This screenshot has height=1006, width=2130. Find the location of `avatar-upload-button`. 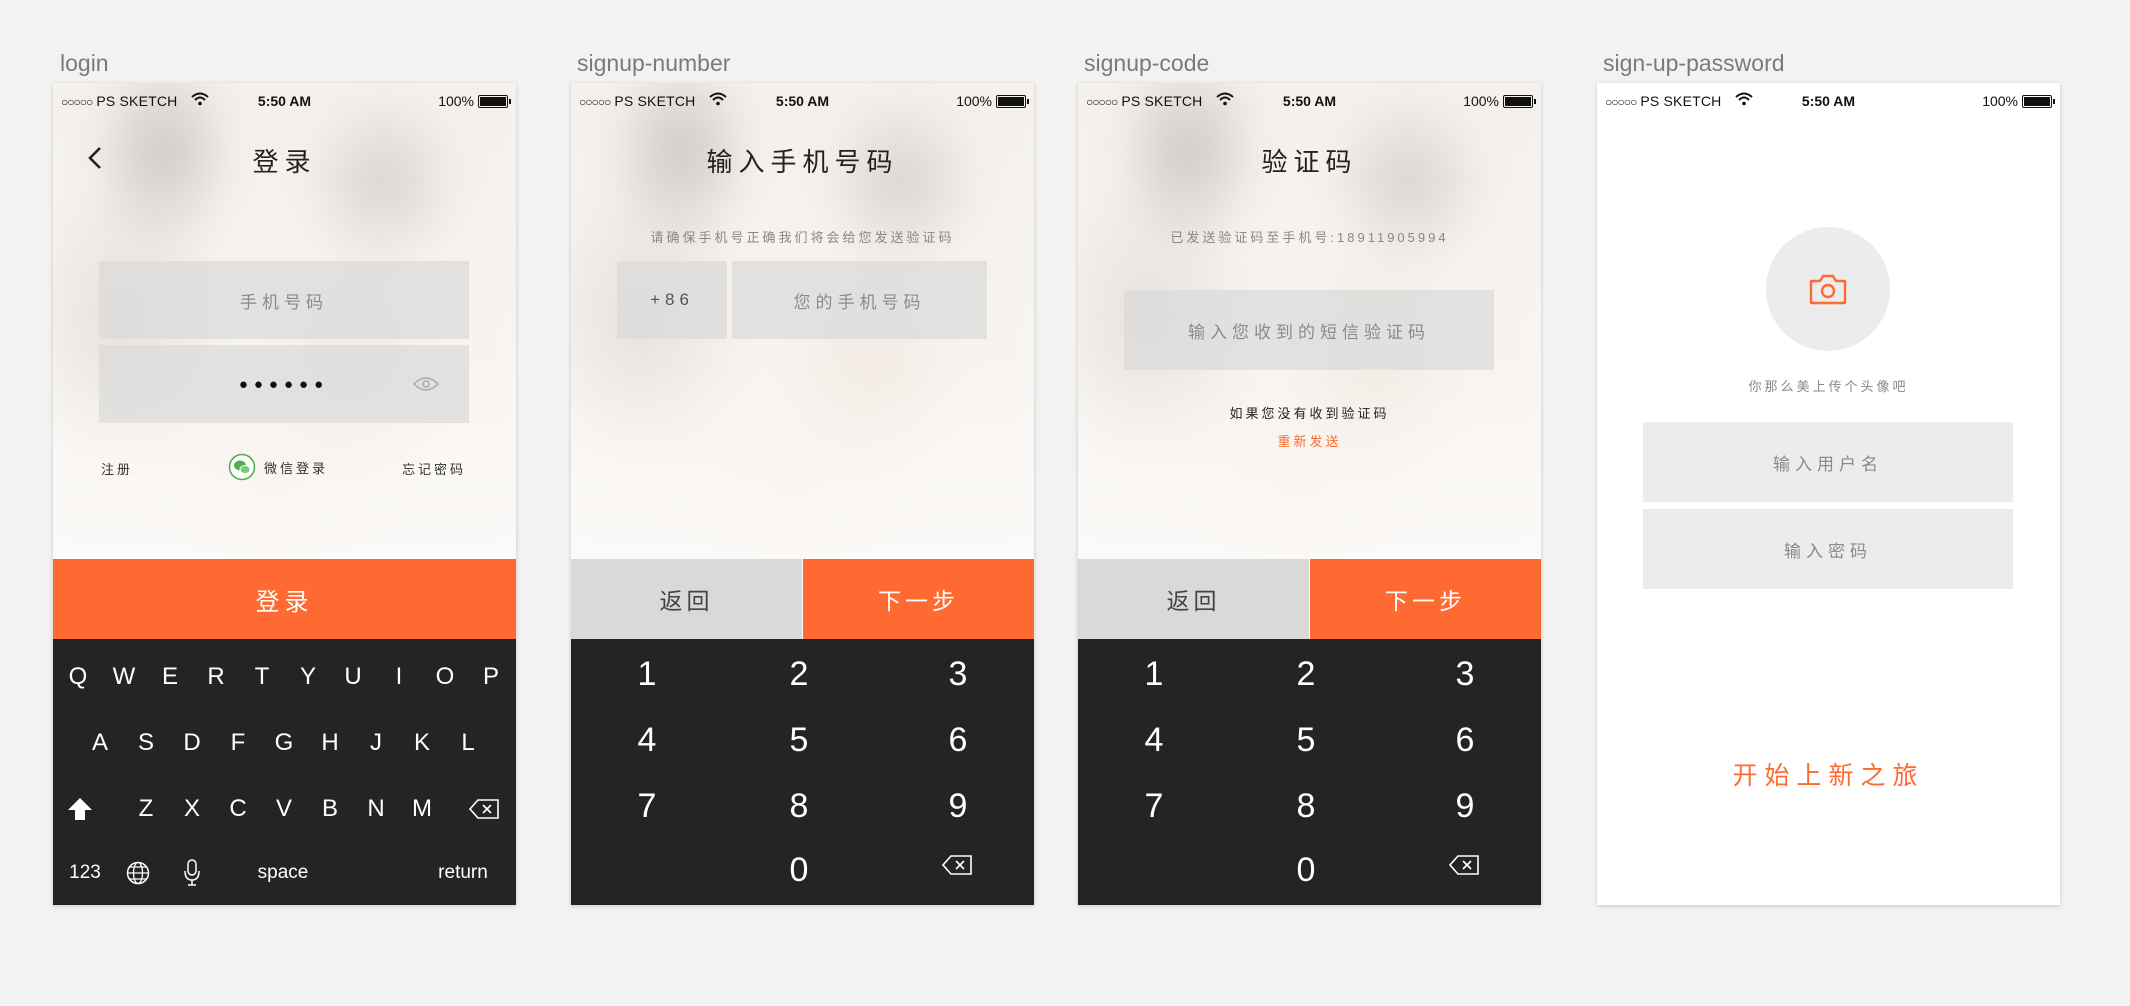

avatar-upload-button is located at coordinates (1828, 289).